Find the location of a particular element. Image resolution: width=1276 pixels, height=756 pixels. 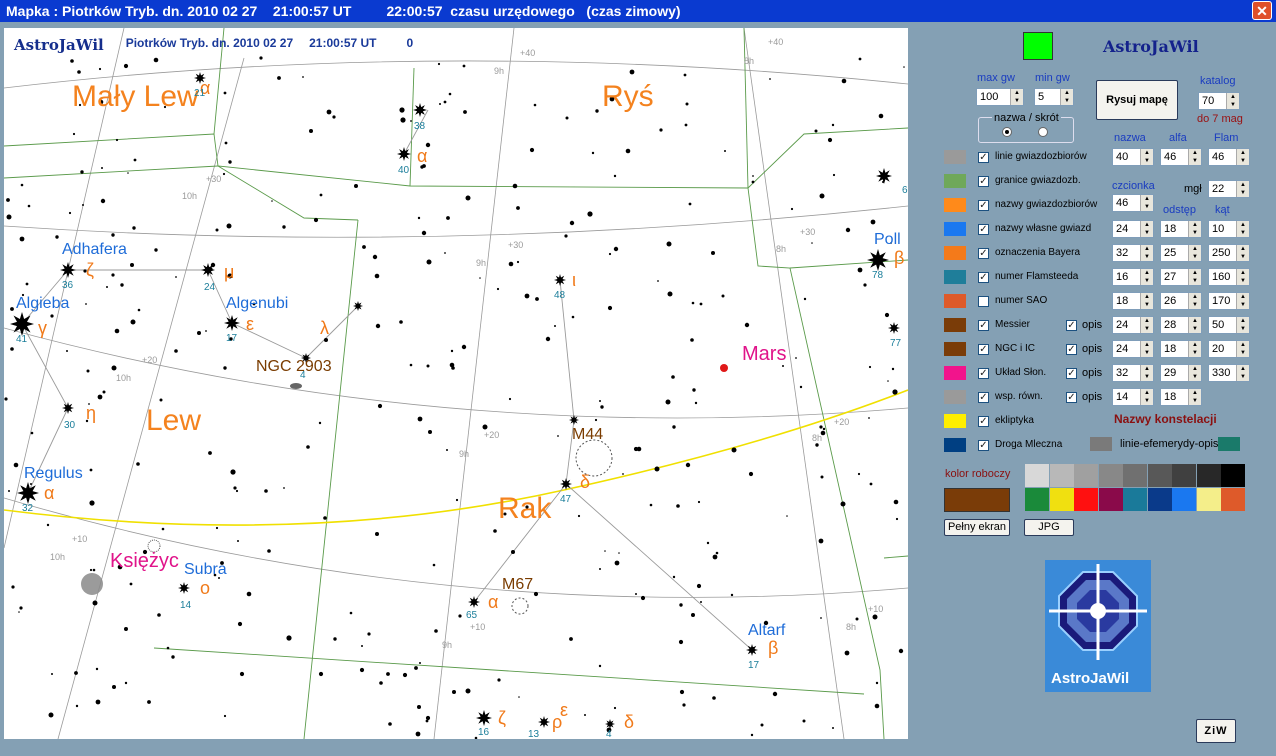

layer-value-spinner: 26 ▲ ▼ is located at coordinates (1181, 301).